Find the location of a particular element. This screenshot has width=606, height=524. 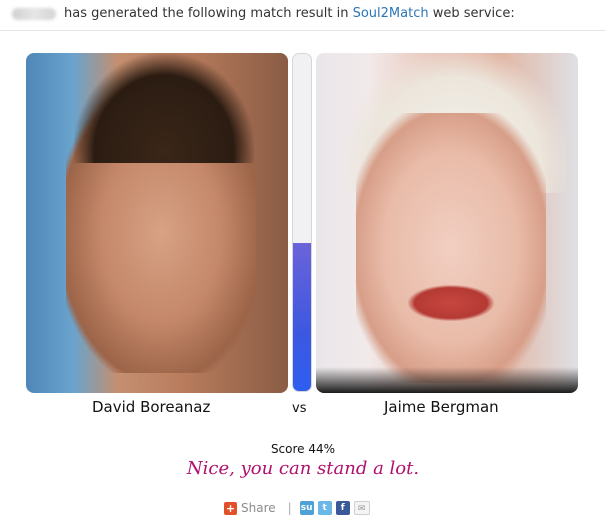

share-button: Share is located at coordinates (258, 508).